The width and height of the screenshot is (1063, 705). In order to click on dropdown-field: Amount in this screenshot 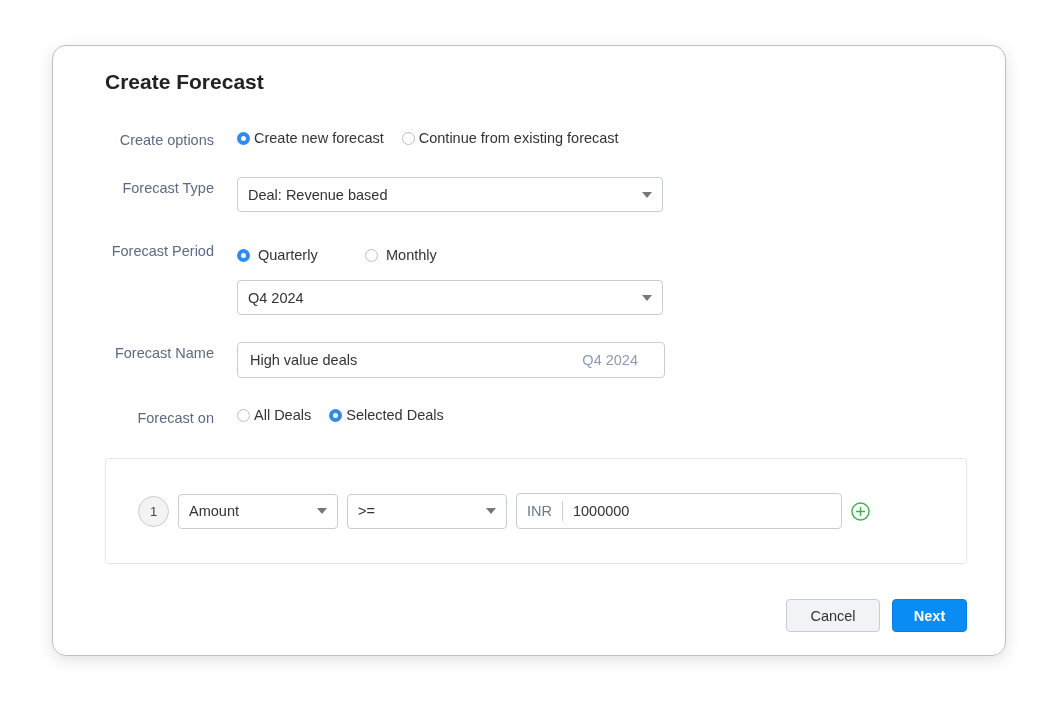, I will do `click(258, 511)`.